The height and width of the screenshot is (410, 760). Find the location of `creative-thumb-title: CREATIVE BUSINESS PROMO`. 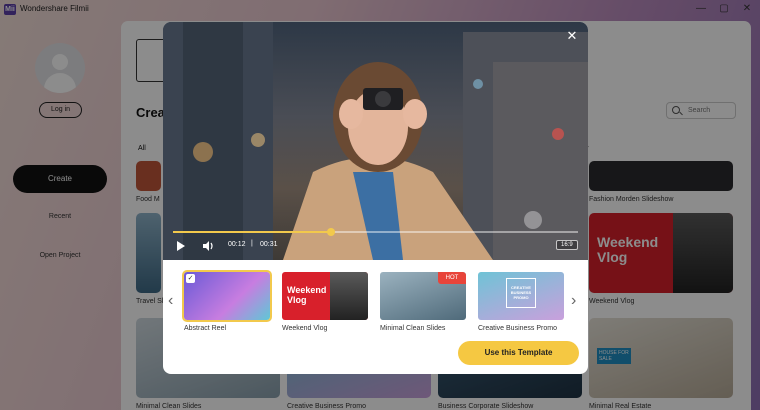

creative-thumb-title: CREATIVE BUSINESS PROMO is located at coordinates (521, 293).